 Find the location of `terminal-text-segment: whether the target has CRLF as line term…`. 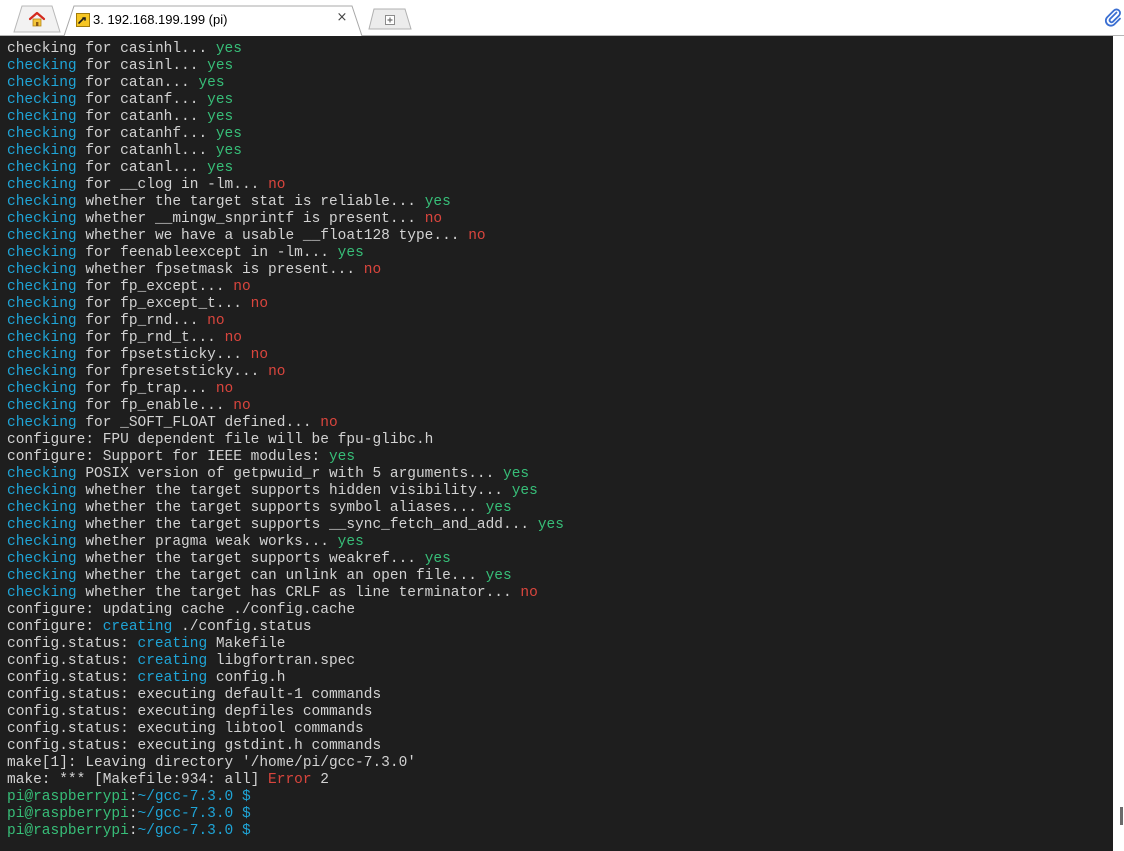

terminal-text-segment: whether the target has CRLF as line term… is located at coordinates (298, 593).